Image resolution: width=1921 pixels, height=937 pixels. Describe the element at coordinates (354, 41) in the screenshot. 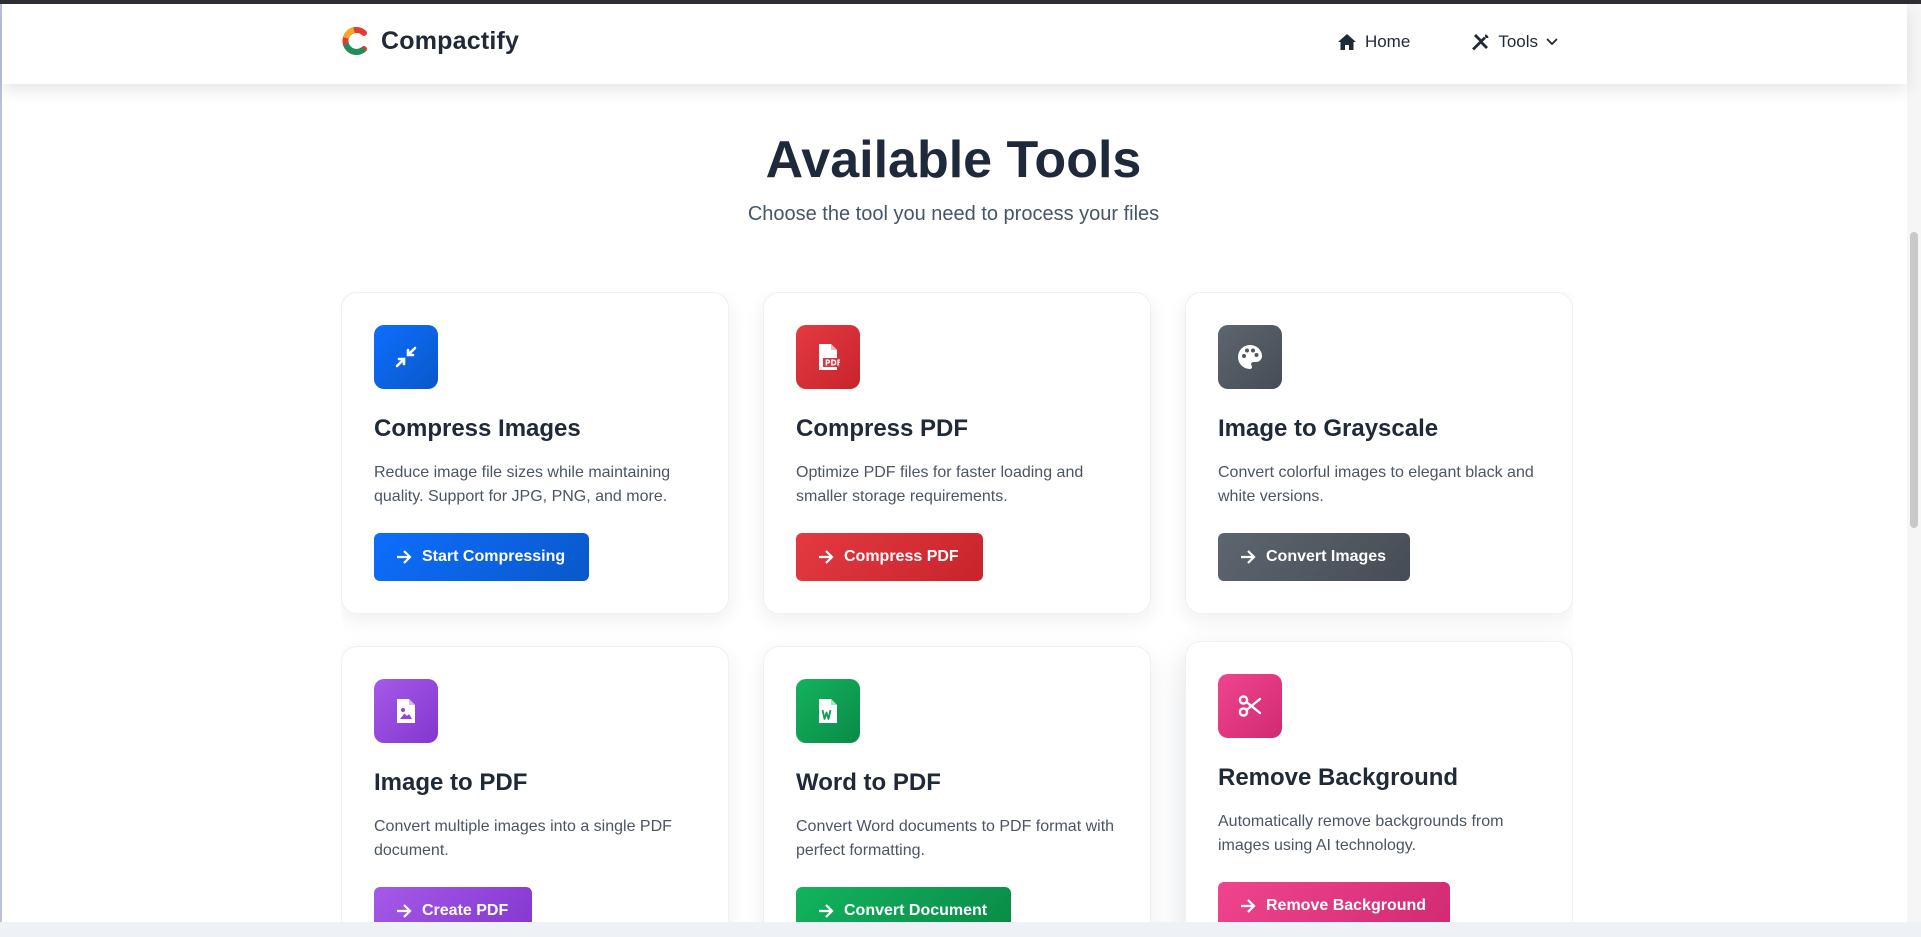

I see `compactify-logo-icon` at that location.